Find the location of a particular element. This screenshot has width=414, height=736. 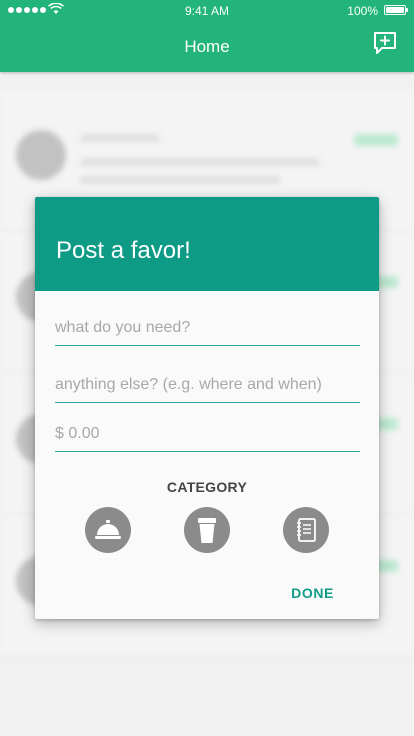

service-bell-icon is located at coordinates (108, 529).